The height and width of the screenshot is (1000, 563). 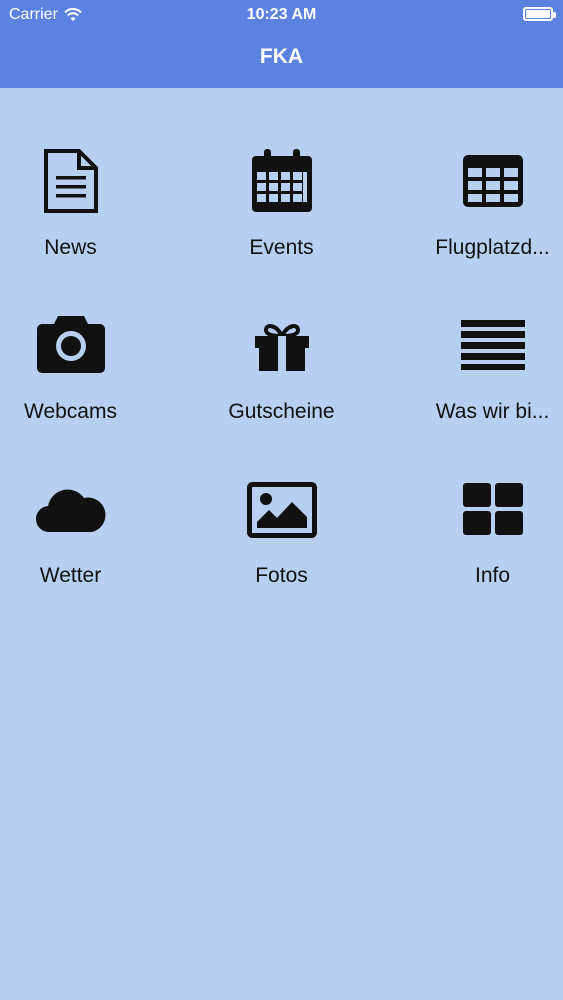 What do you see at coordinates (492, 181) in the screenshot?
I see `table-icon` at bounding box center [492, 181].